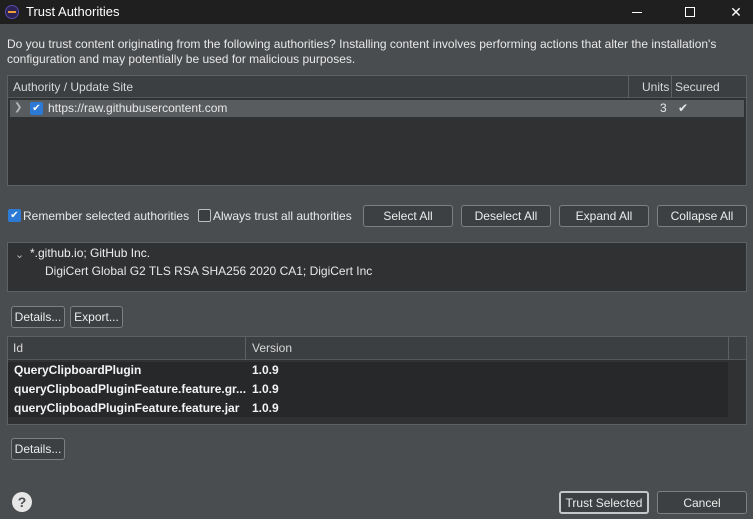 The image size is (753, 519). Describe the element at coordinates (18, 348) in the screenshot. I see `column-id: Id` at that location.